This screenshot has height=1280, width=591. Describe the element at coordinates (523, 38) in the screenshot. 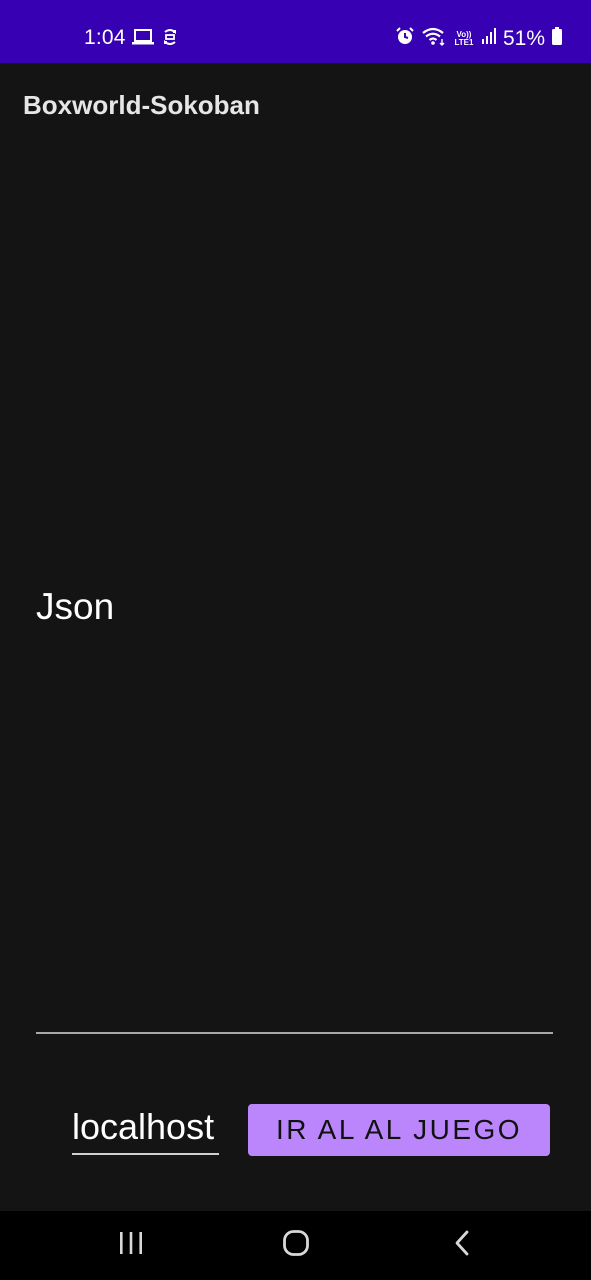

I see `battery-percent: 51%` at that location.